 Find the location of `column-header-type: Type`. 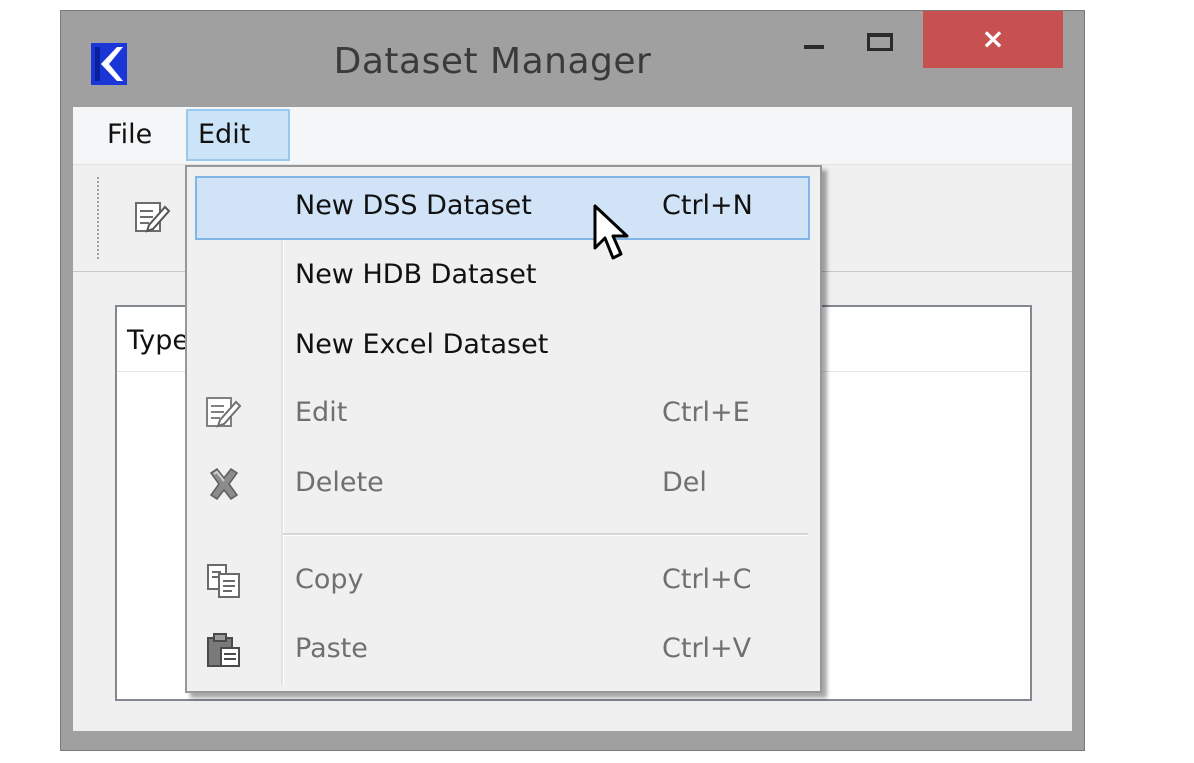

column-header-type: Type is located at coordinates (158, 340).